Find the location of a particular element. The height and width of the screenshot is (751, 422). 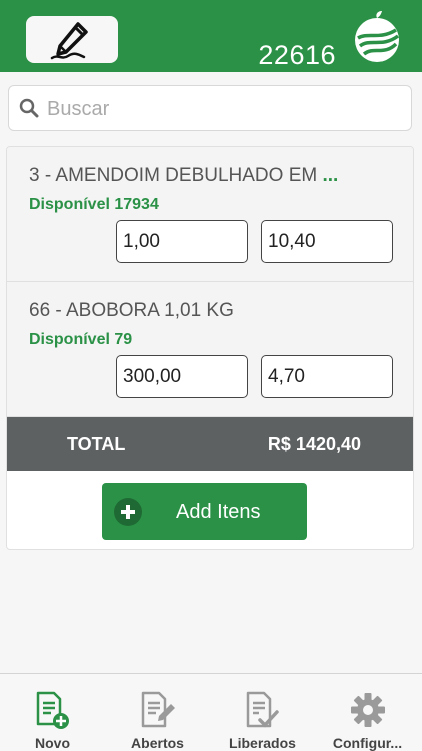

order-number: 22616 is located at coordinates (297, 55).